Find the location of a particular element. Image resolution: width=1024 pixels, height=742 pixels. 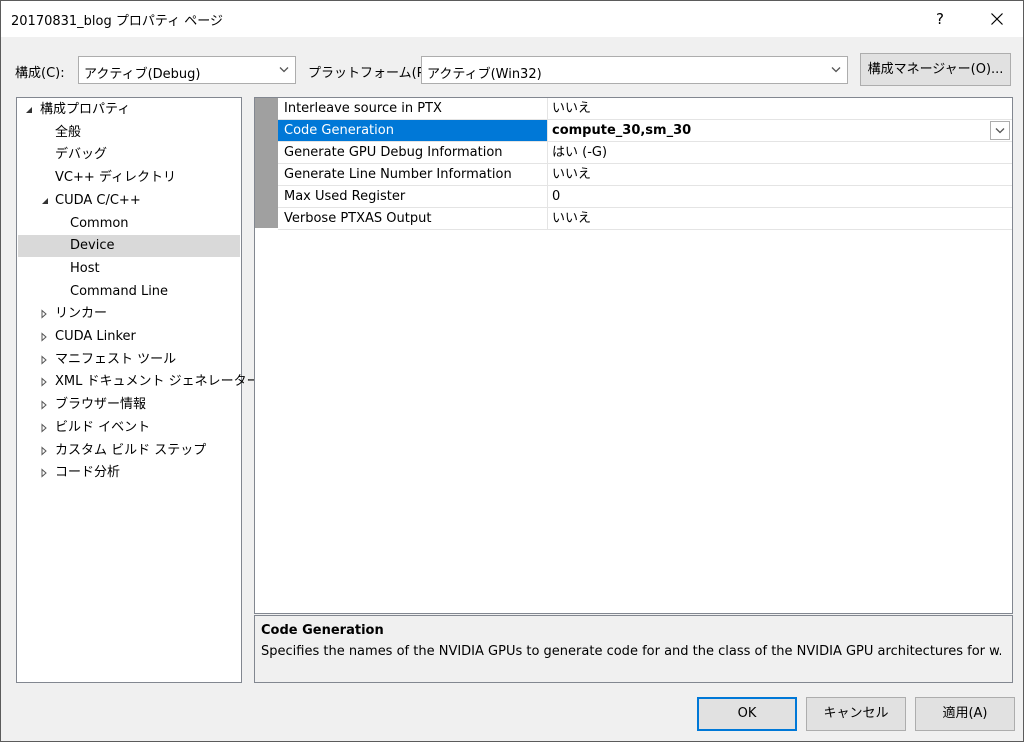

tree-item: 構成プロパティ is located at coordinates (129, 110).